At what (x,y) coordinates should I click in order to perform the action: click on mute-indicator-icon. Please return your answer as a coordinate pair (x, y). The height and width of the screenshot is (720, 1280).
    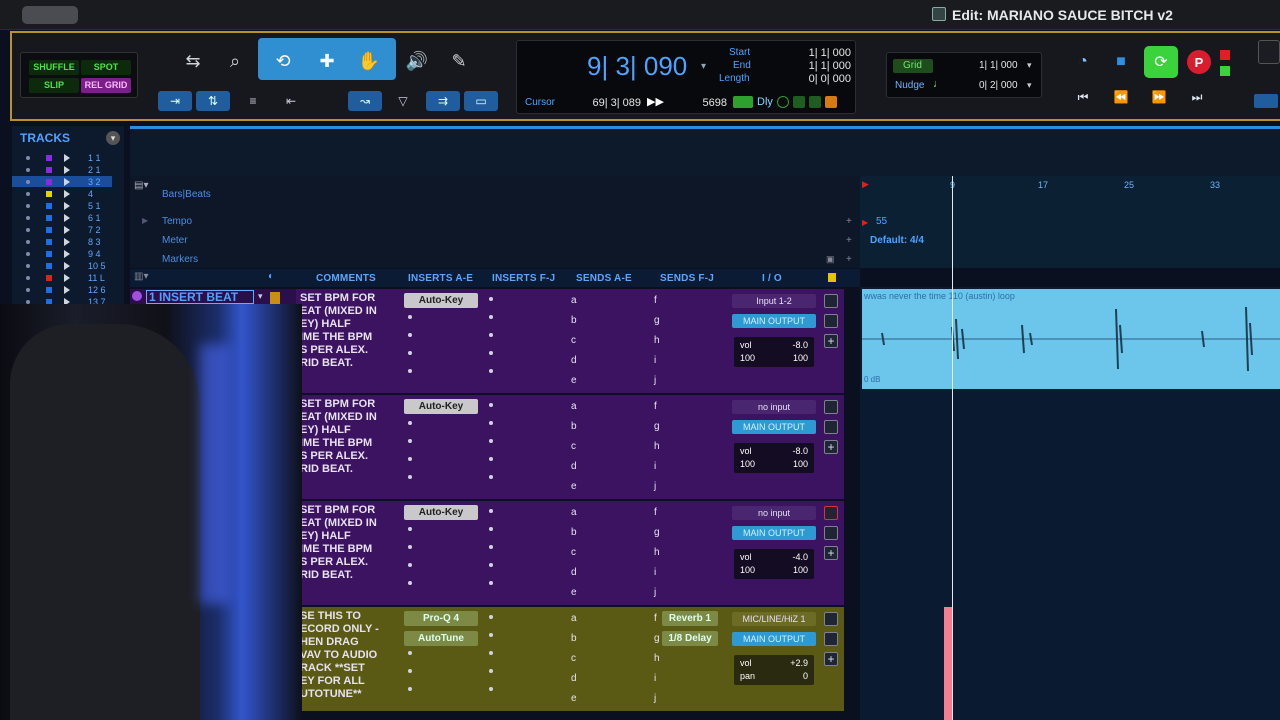
    Looking at the image, I should click on (831, 102).